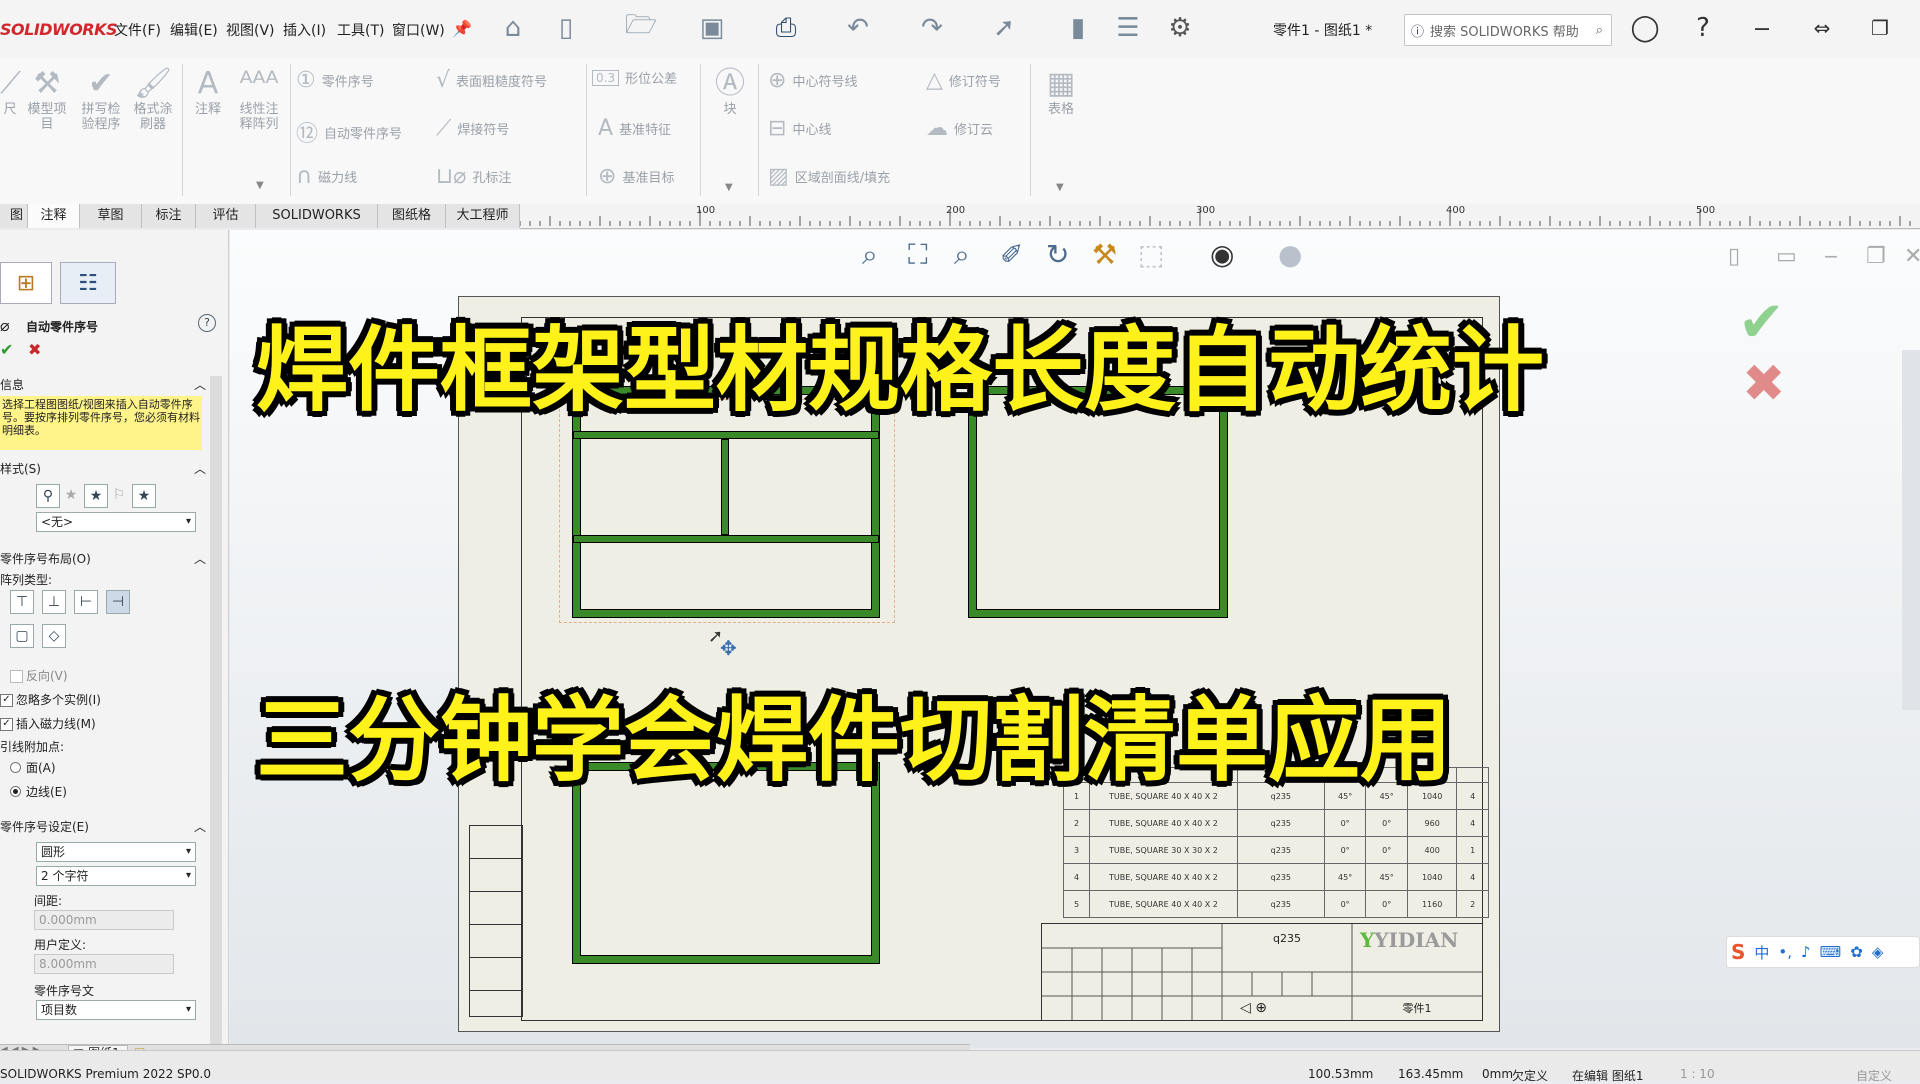  Describe the element at coordinates (918, 255) in the screenshot. I see `zoom-to-area-icon: ⛶` at that location.